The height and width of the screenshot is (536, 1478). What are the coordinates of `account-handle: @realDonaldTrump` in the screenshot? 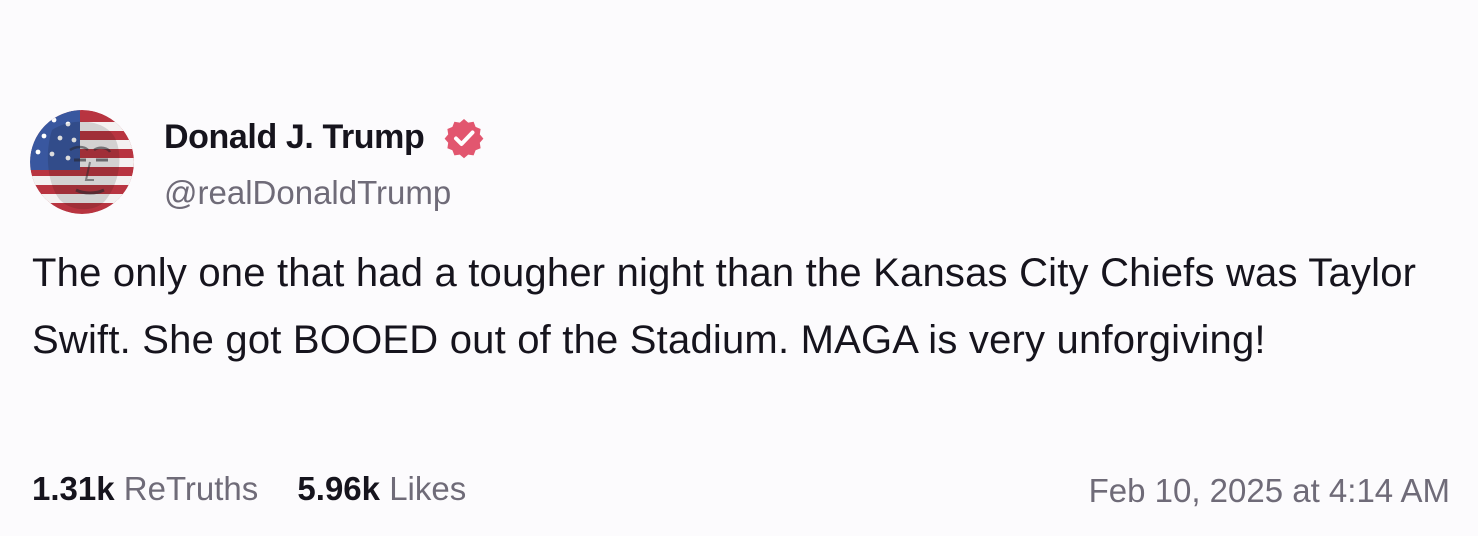 It's located at (307, 193).